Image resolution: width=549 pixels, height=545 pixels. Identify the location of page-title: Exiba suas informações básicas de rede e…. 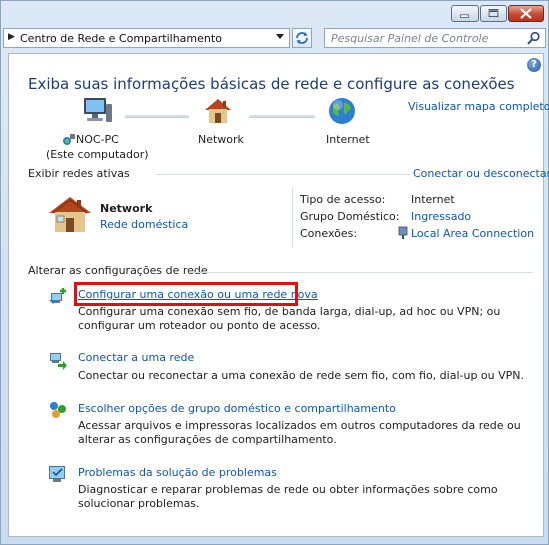
(271, 84).